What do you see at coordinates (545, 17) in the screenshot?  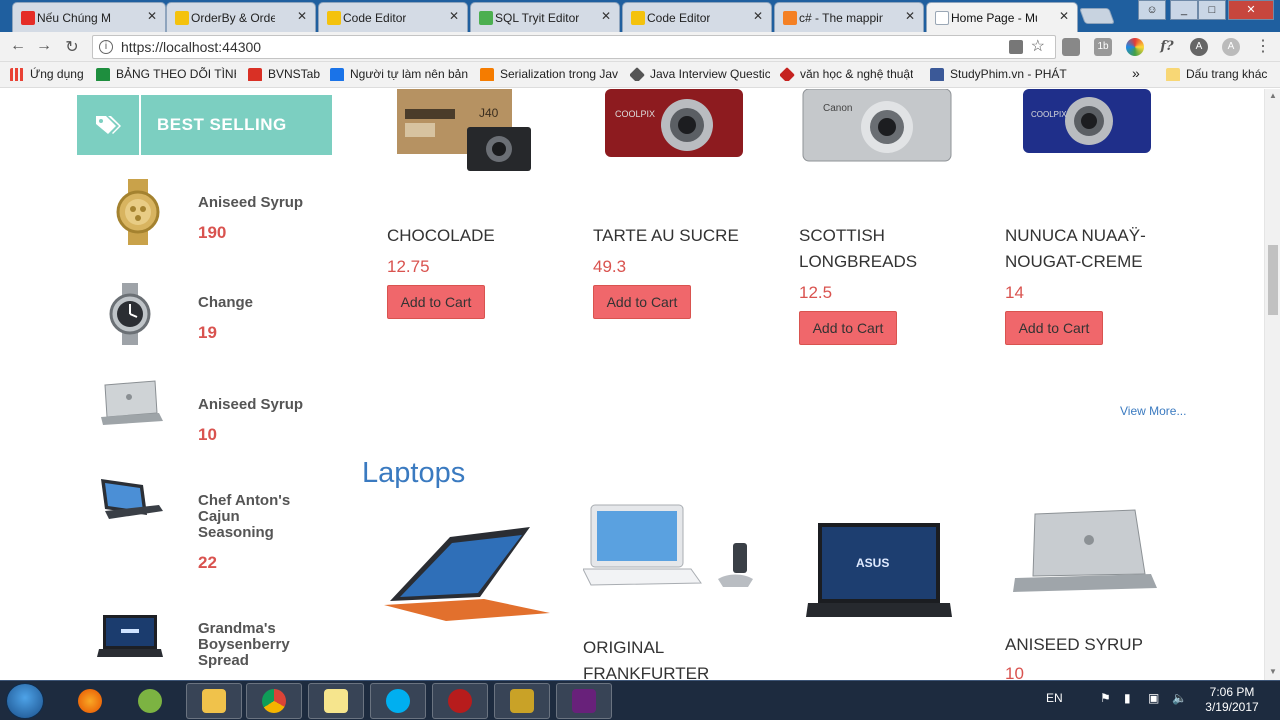 I see `browser-tab-4: SQL Tryit Editor v ✕` at bounding box center [545, 17].